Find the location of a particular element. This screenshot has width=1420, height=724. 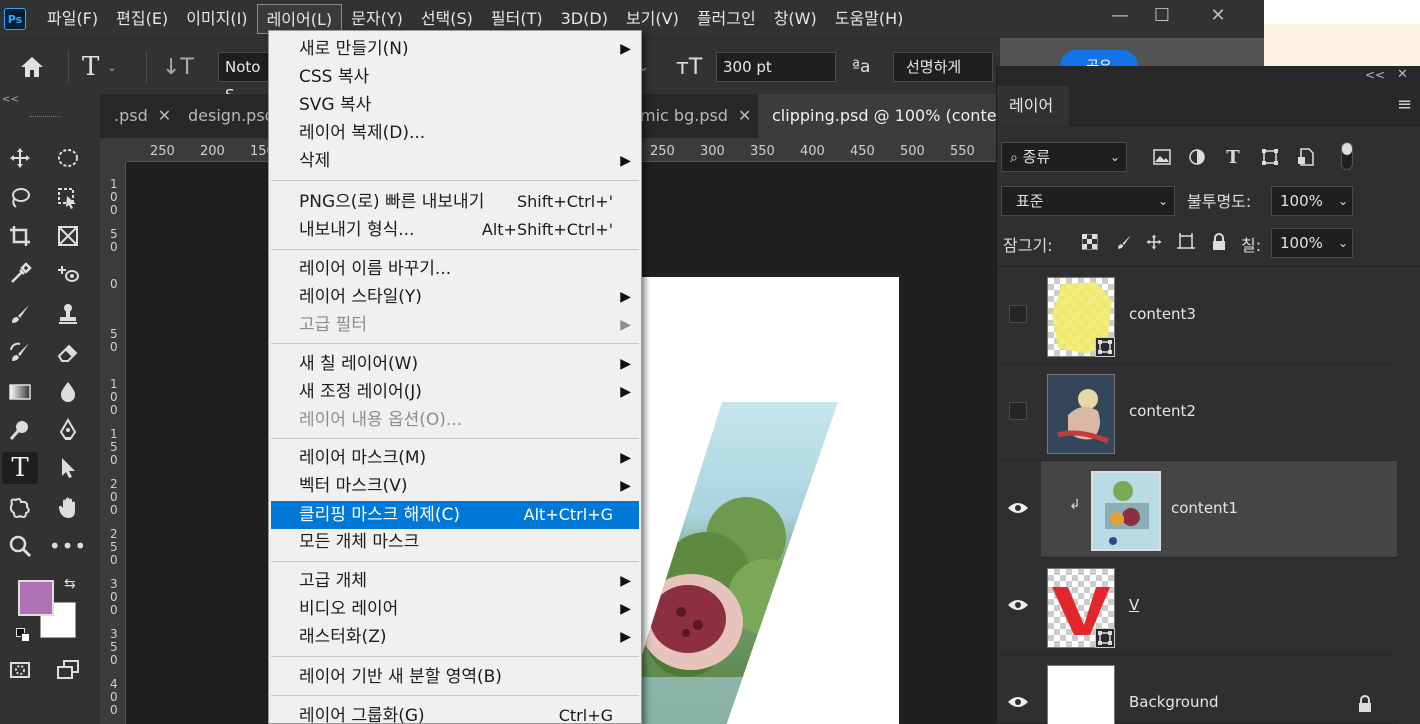

menu-item-video-layers: 비디오 레이어 ▶ is located at coordinates (455, 609).